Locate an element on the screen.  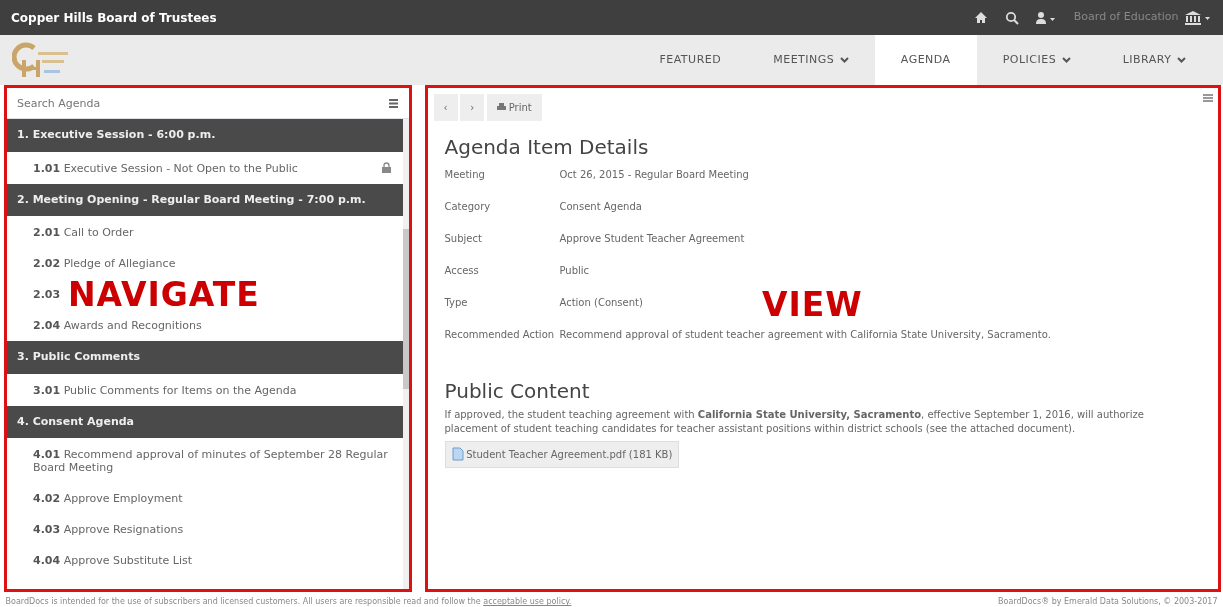
search-icon is located at coordinates (1011, 17).